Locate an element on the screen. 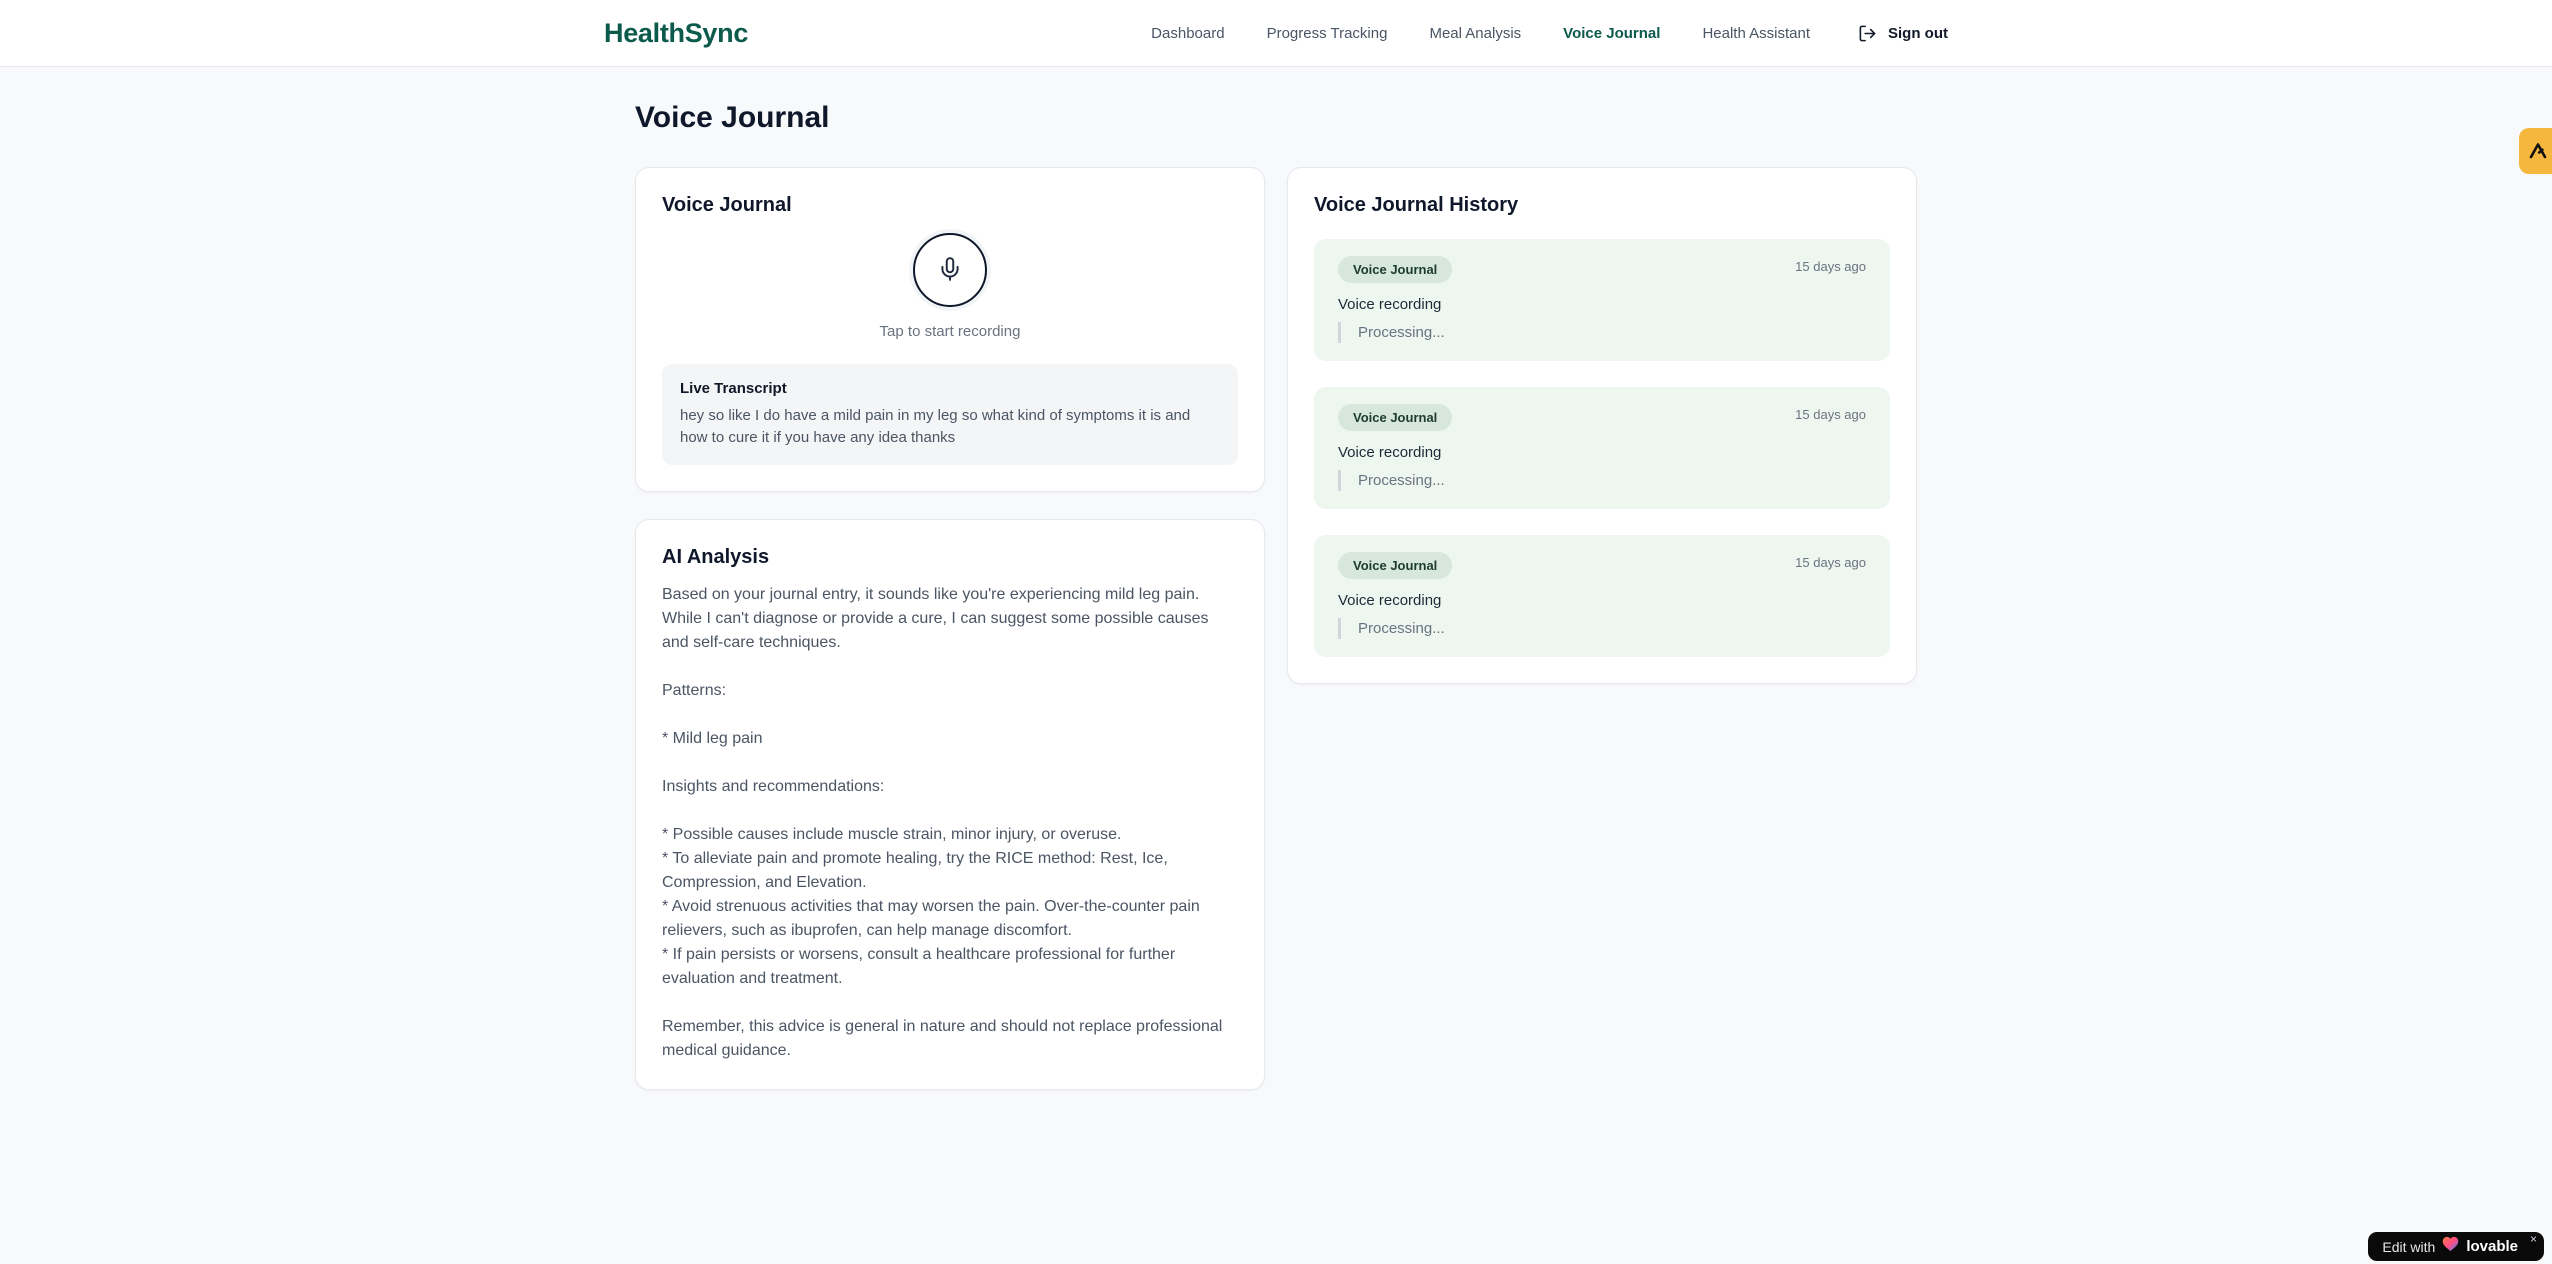 This screenshot has height=1264, width=2552. sign-out-label: Sign out is located at coordinates (1918, 33).